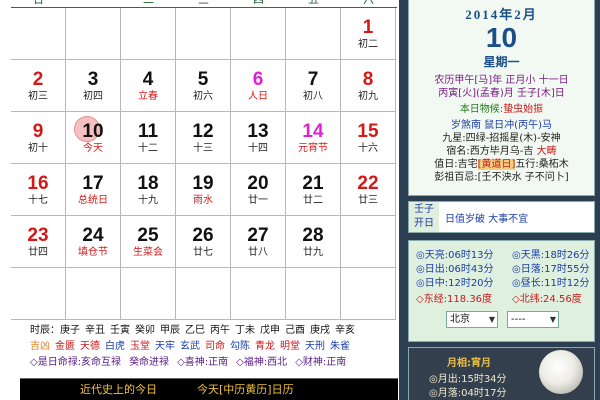 The width and height of the screenshot is (600, 400). Describe the element at coordinates (240, 346) in the screenshot. I see `hour-god: 勾陈` at that location.